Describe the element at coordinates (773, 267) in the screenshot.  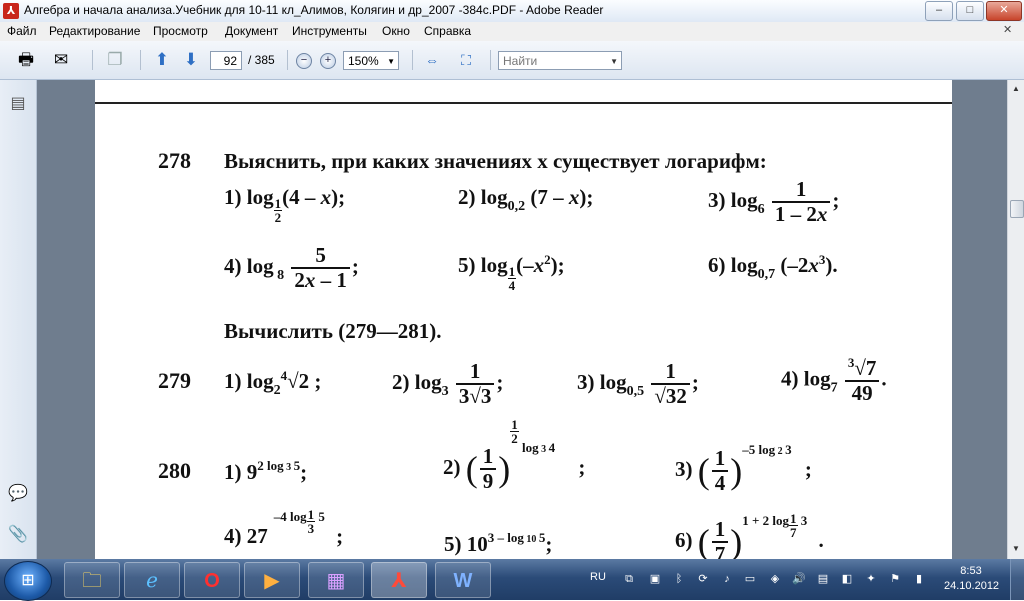
I see `math-expression: 6) log0,7 (–2x3).` at that location.